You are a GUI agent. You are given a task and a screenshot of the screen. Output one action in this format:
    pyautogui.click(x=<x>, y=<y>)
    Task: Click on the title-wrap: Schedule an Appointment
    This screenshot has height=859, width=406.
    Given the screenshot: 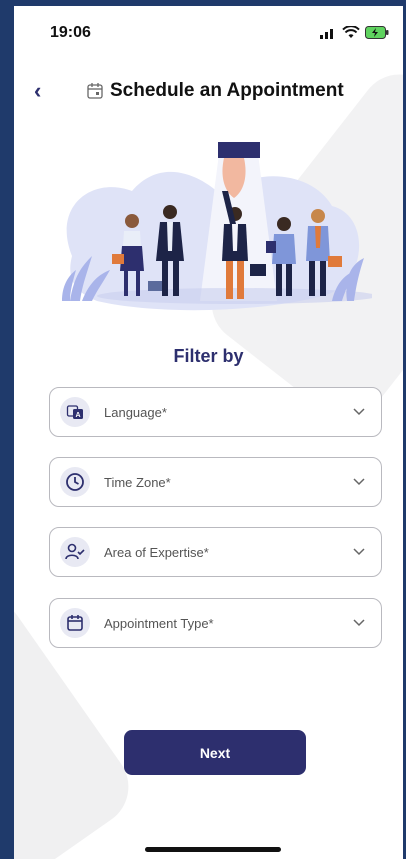 What is the action you would take?
    pyautogui.click(x=215, y=91)
    